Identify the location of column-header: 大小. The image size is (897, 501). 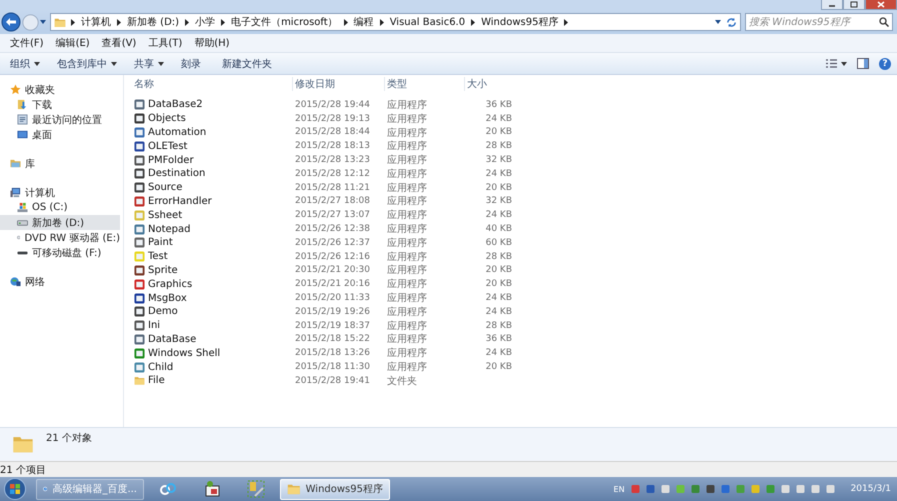
(489, 83).